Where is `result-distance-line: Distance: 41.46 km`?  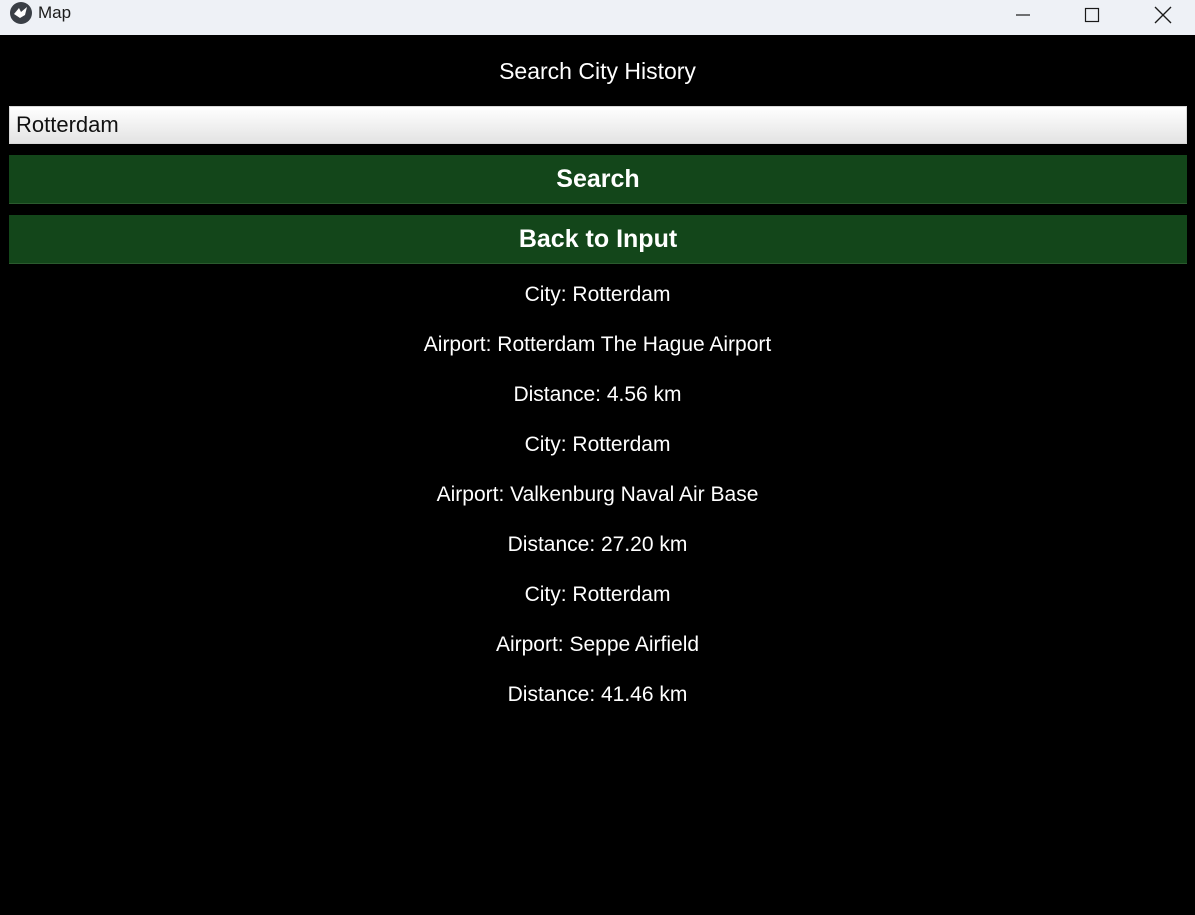 result-distance-line: Distance: 41.46 km is located at coordinates (597, 694).